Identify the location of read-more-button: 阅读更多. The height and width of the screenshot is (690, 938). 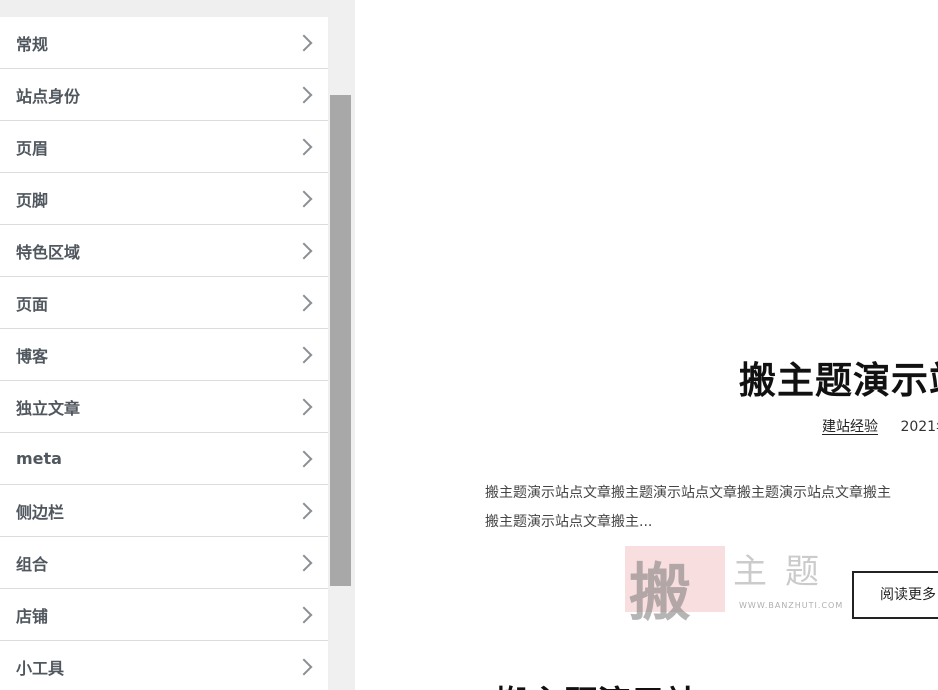
(895, 595).